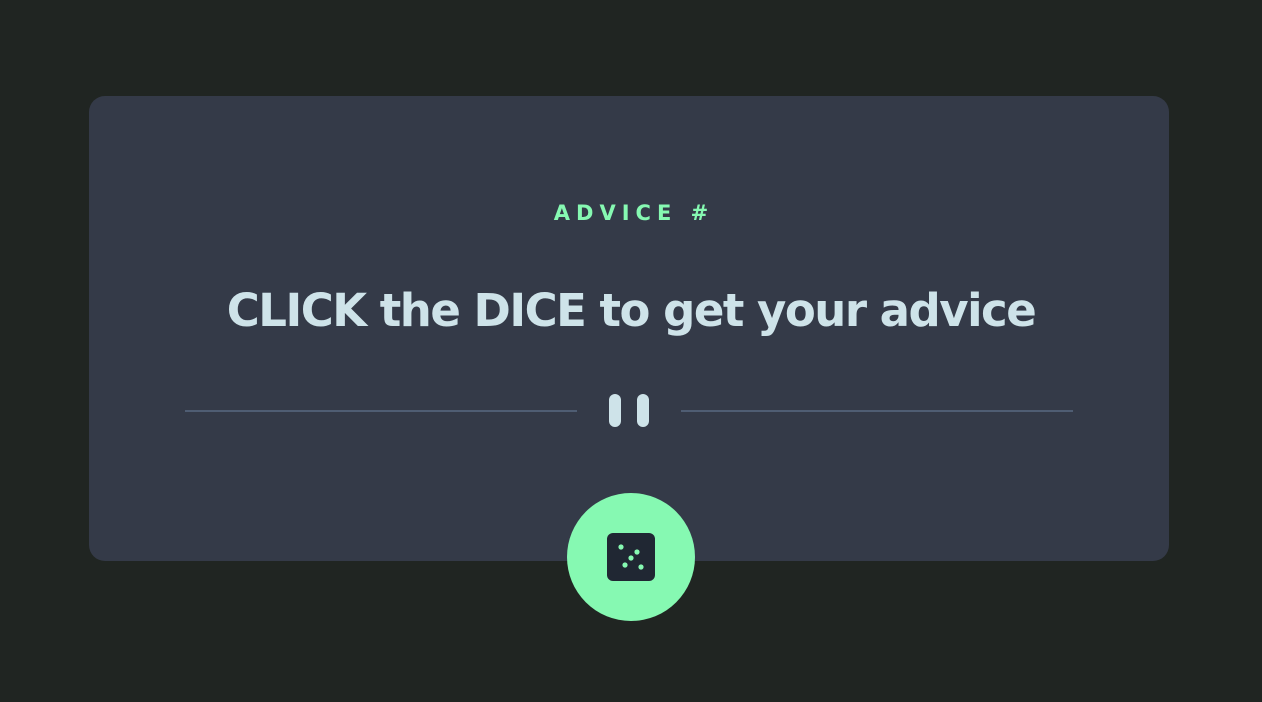  What do you see at coordinates (615, 410) in the screenshot?
I see `pause-icon` at bounding box center [615, 410].